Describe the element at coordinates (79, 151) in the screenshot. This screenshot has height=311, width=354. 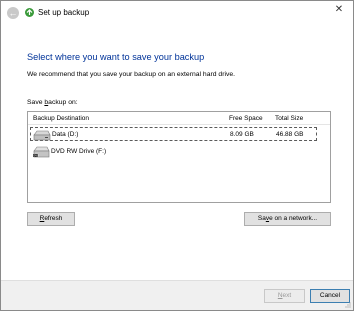
I see `drive-name: DVD RW Drive (F:)` at that location.